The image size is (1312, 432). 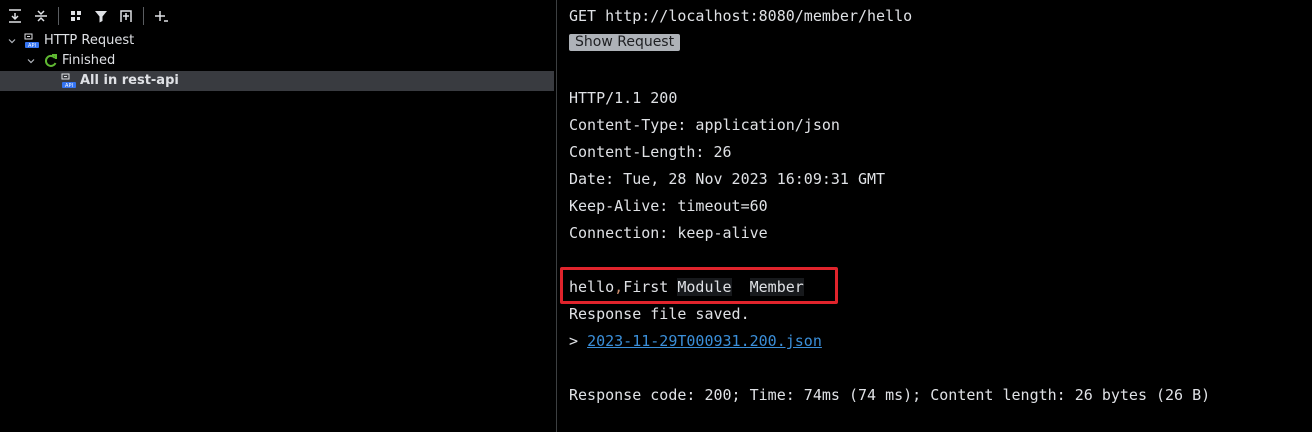 What do you see at coordinates (704, 125) in the screenshot?
I see `response-header: Content-Type: application/json` at bounding box center [704, 125].